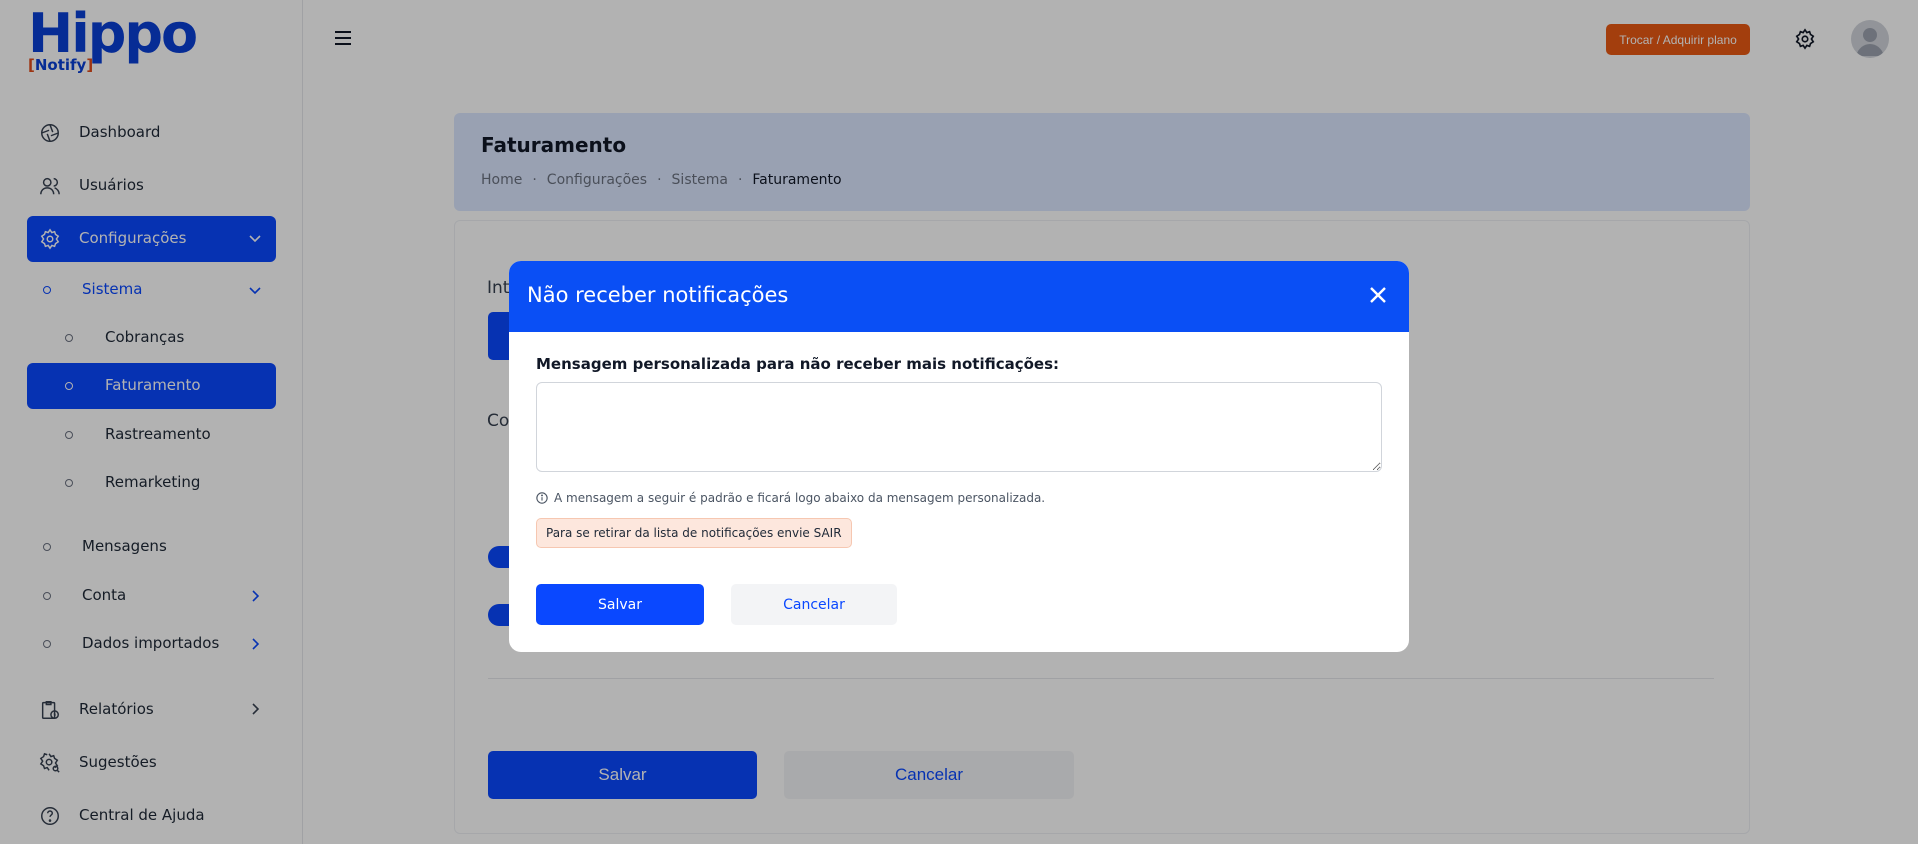  Describe the element at coordinates (959, 427) in the screenshot. I see `custom-message-textarea` at that location.